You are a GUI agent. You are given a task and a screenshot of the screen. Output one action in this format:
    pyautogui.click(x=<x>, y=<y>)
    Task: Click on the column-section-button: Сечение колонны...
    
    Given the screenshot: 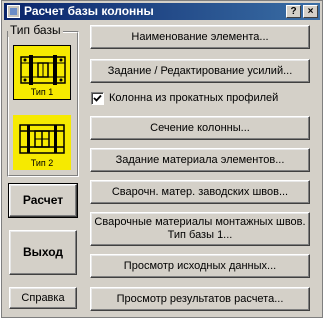 What is the action you would take?
    pyautogui.click(x=200, y=128)
    